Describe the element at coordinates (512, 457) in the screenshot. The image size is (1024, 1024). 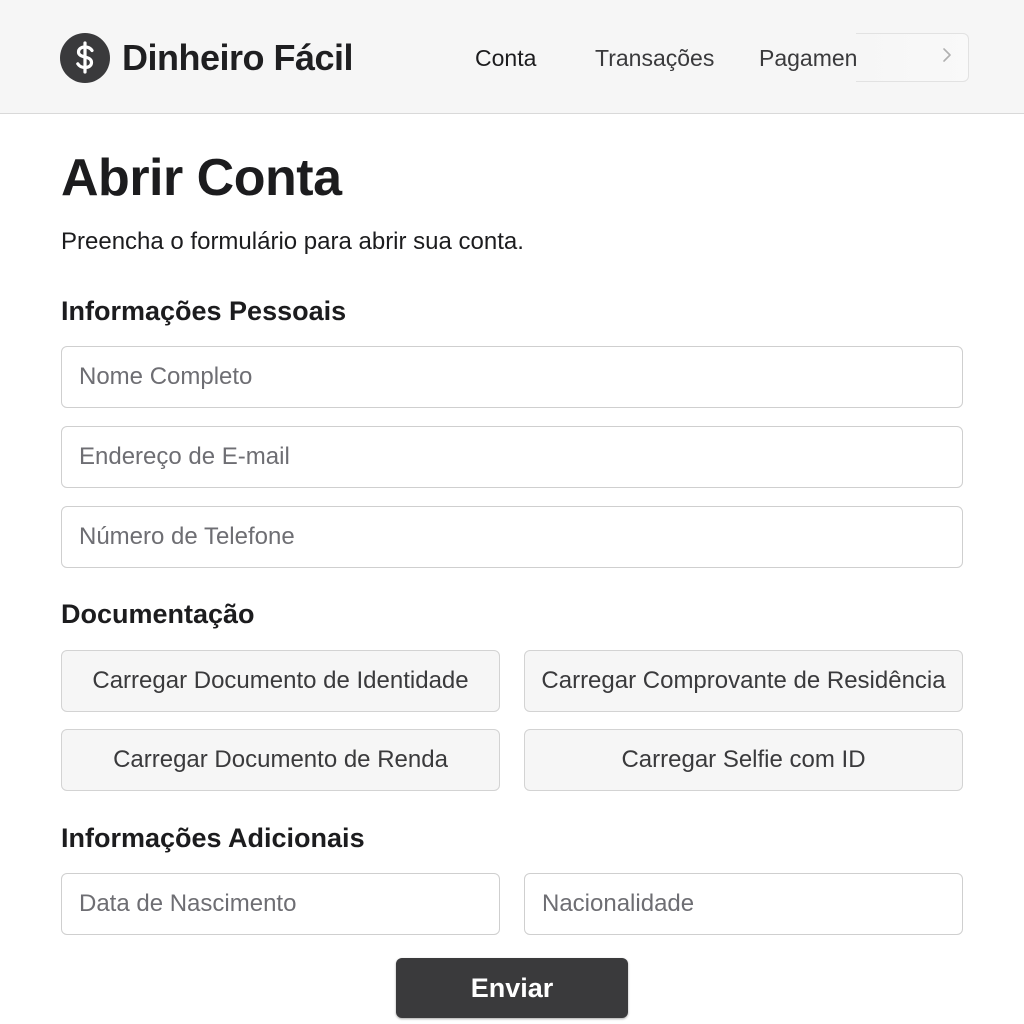
I see `email-input` at that location.